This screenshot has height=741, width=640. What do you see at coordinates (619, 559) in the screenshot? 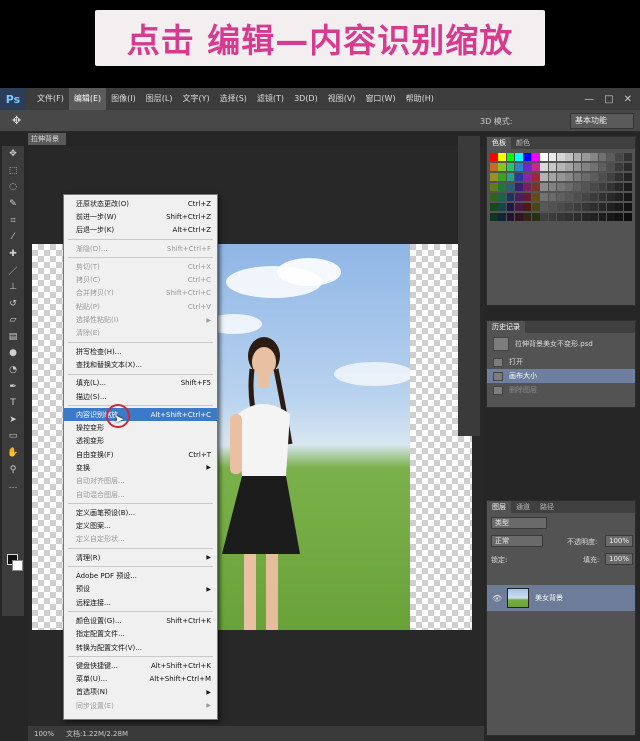
I see `fill-input: 100%` at bounding box center [619, 559].